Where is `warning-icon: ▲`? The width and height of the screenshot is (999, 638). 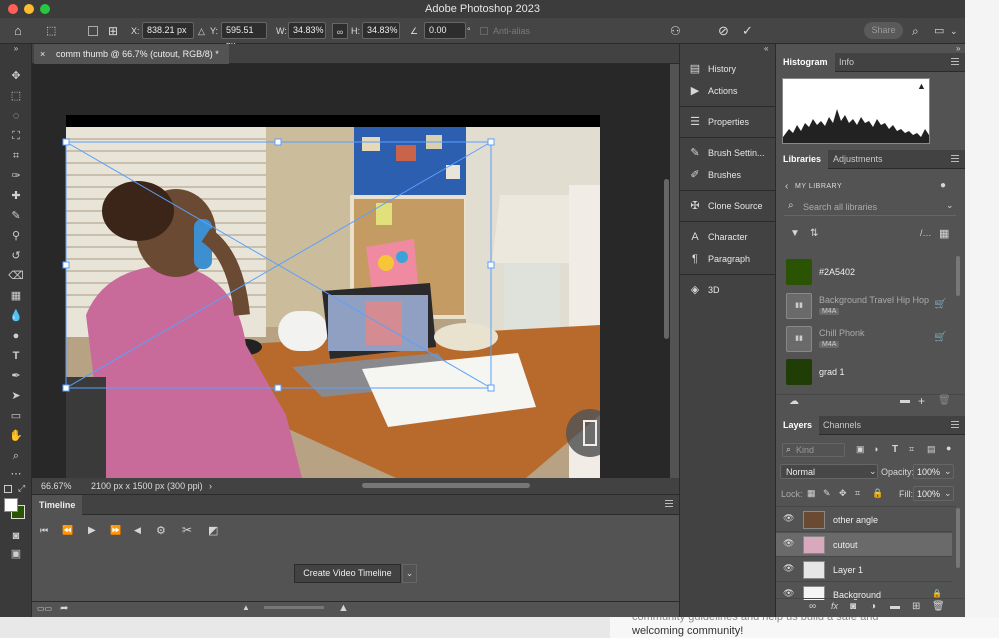
warning-icon: ▲ is located at coordinates (921, 86).